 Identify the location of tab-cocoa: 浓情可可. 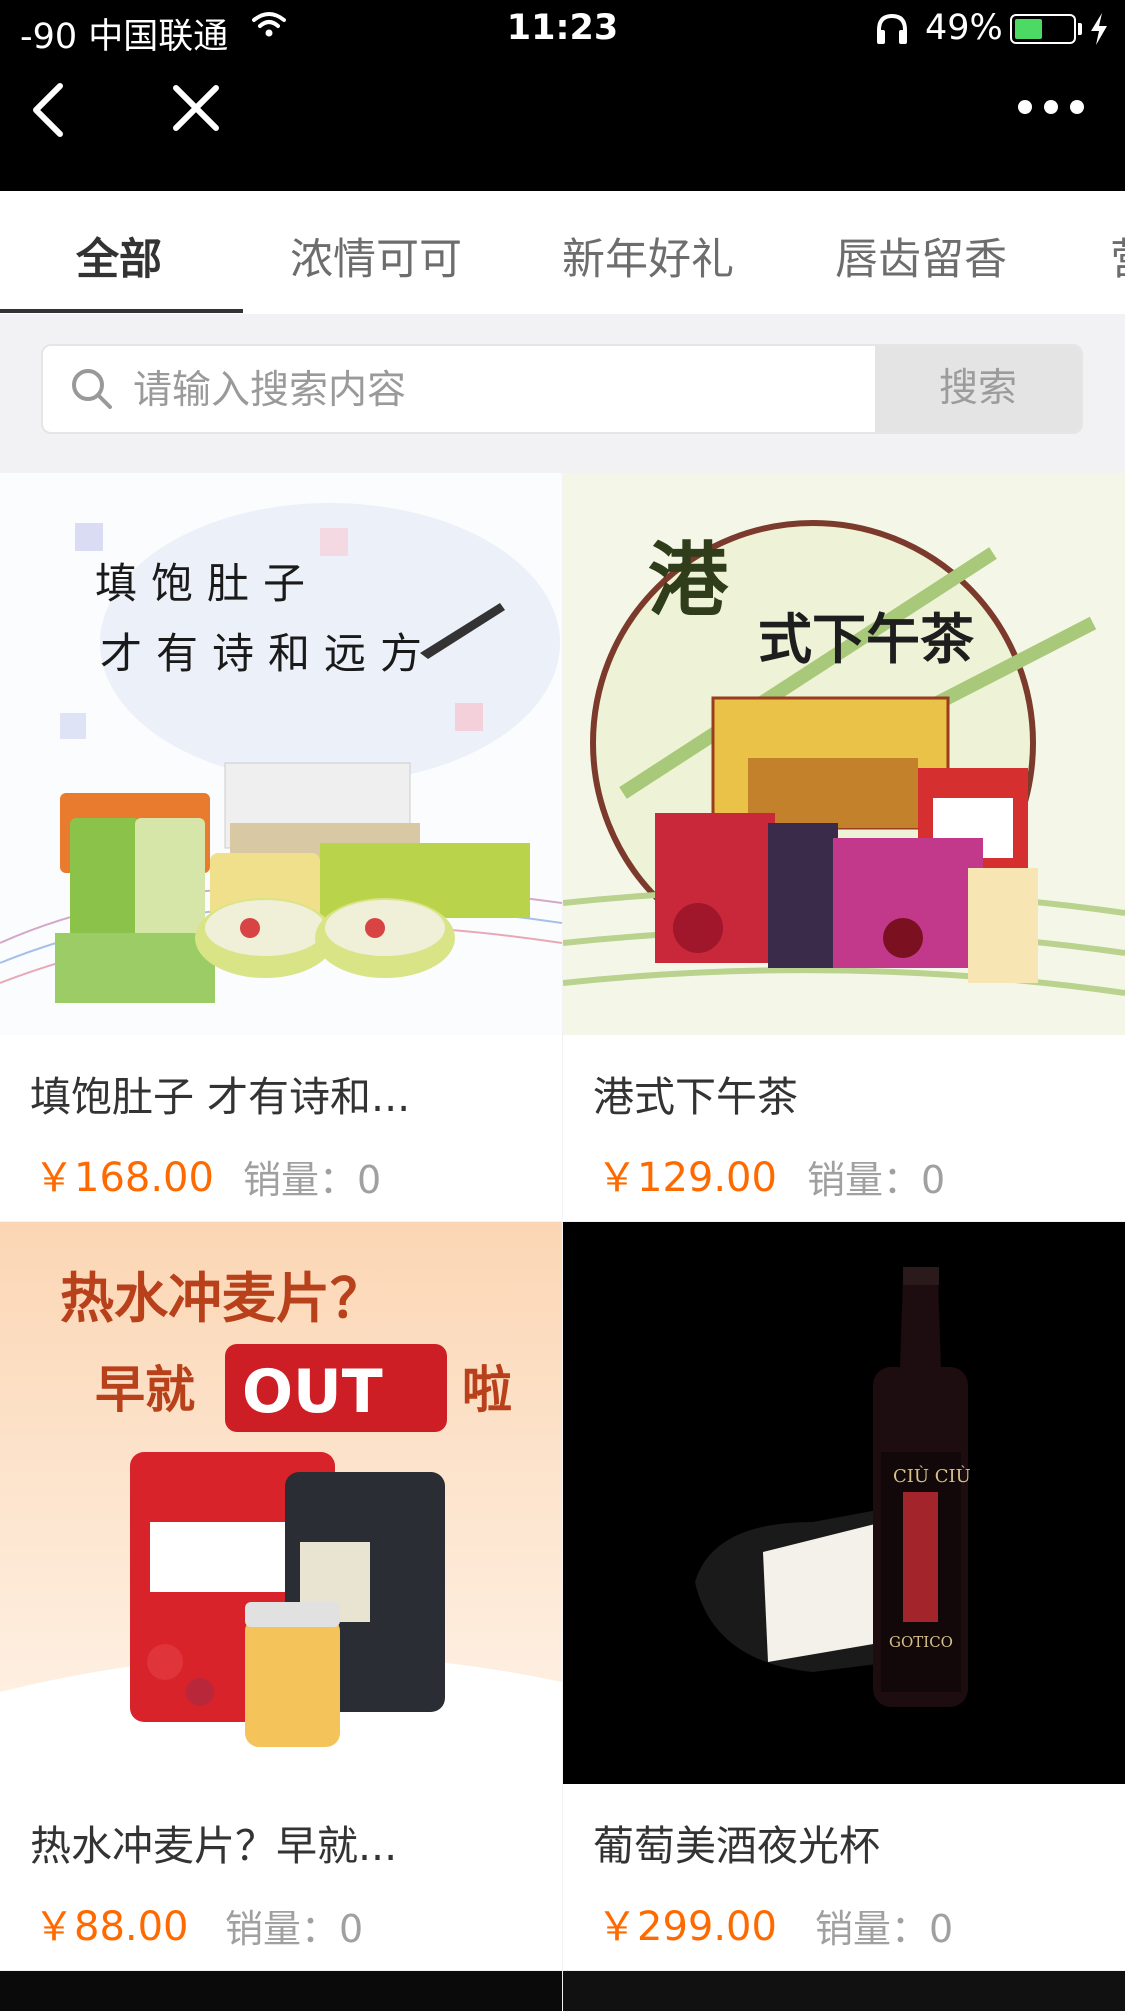
(376, 256).